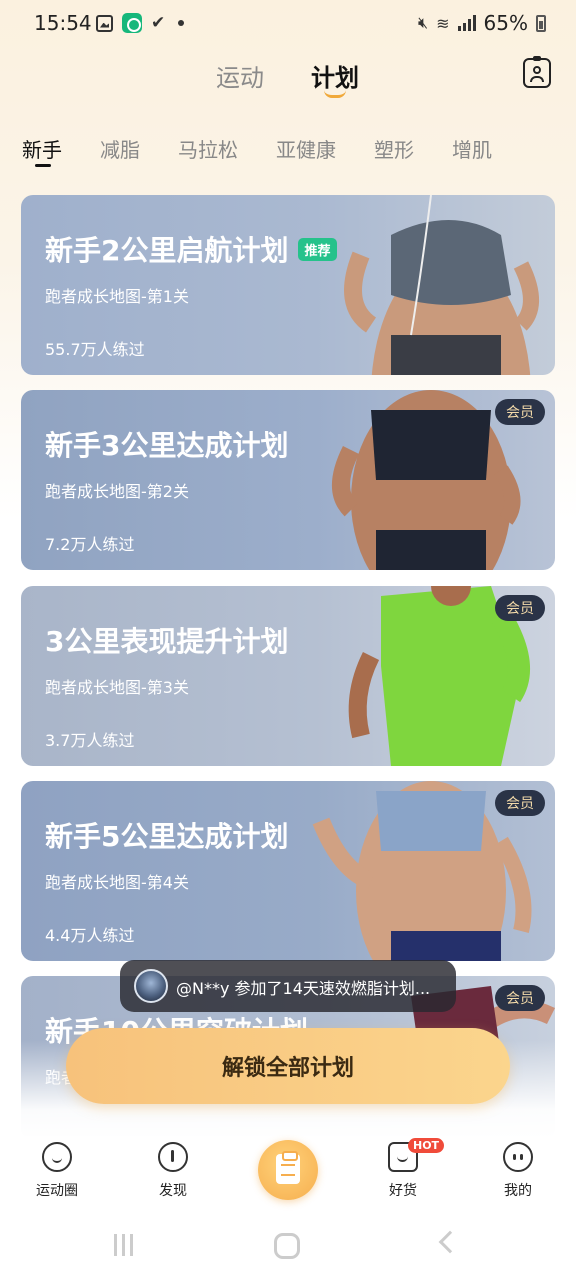 This screenshot has width=576, height=1280. What do you see at coordinates (123, 1245) in the screenshot?
I see `recent-apps-button` at bounding box center [123, 1245].